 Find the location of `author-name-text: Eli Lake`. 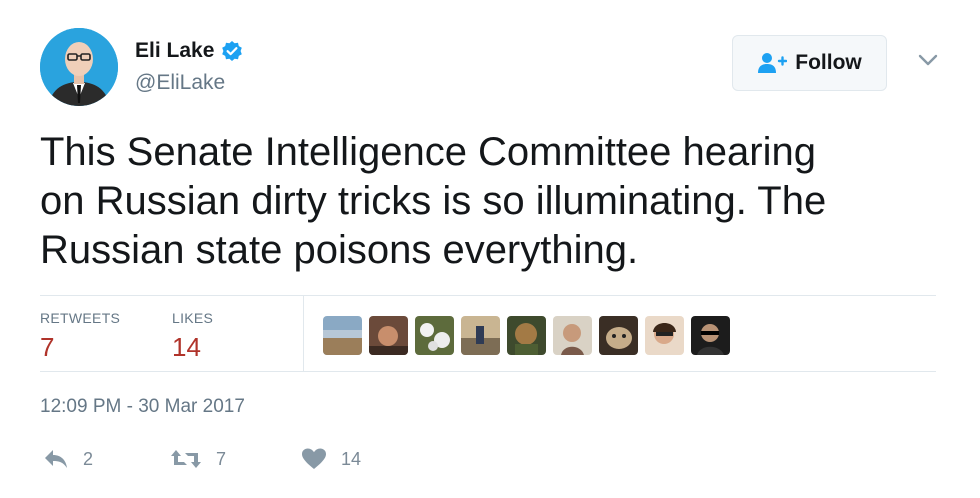

author-name-text: Eli Lake is located at coordinates (174, 51).